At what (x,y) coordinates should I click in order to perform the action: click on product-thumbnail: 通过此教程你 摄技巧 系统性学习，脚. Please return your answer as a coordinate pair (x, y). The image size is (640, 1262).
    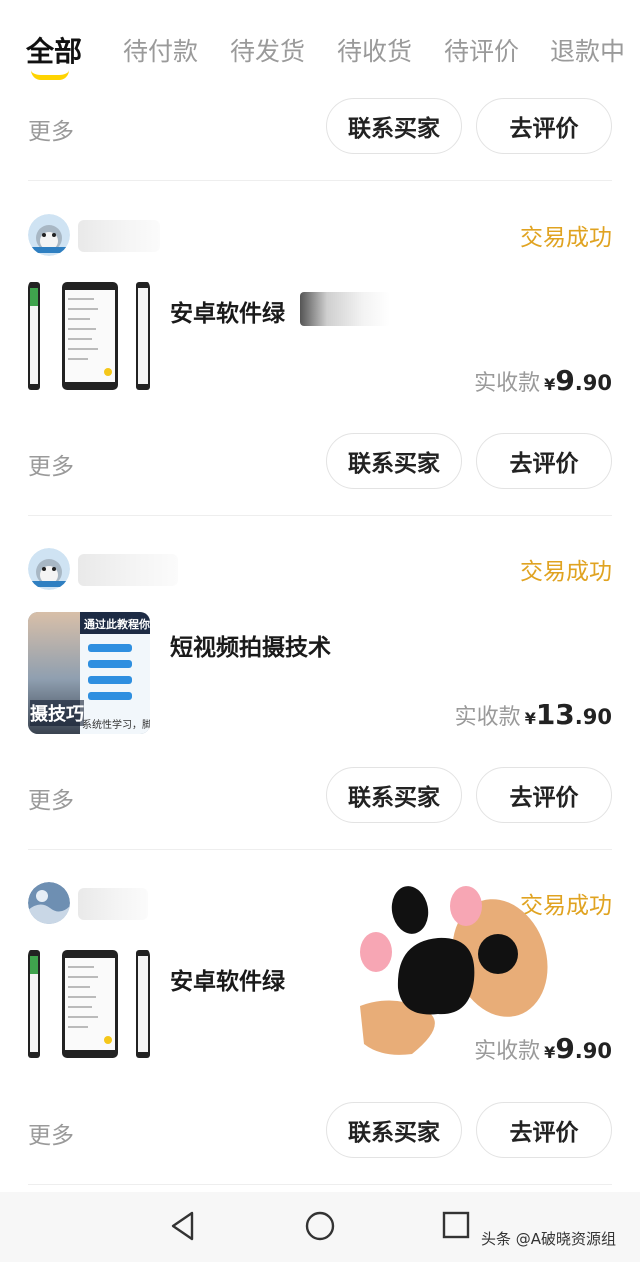
    Looking at the image, I should click on (89, 673).